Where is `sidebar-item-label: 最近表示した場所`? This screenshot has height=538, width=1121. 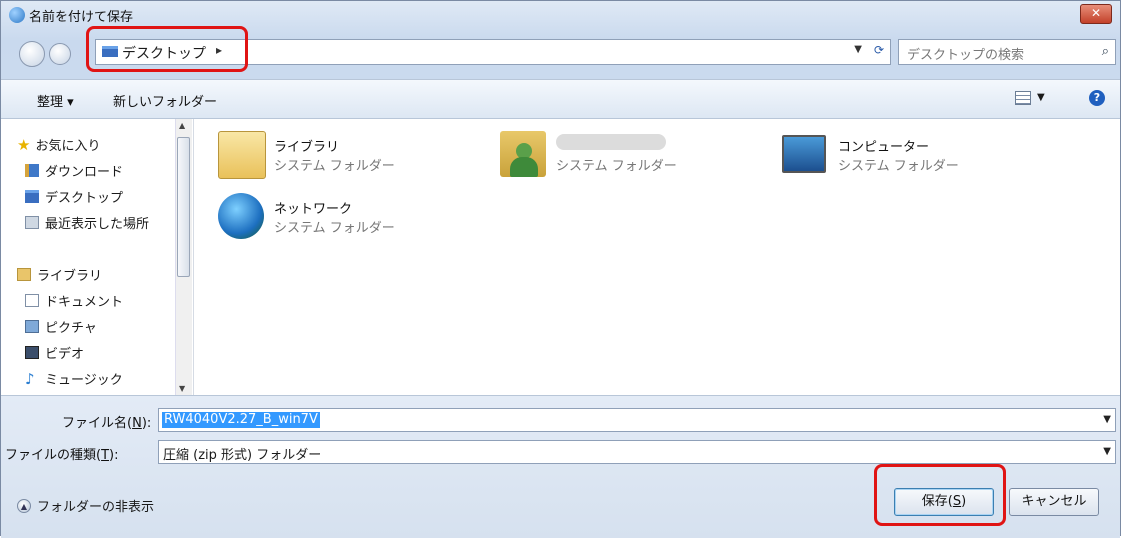
sidebar-item-label: 最近表示した場所 is located at coordinates (97, 224).